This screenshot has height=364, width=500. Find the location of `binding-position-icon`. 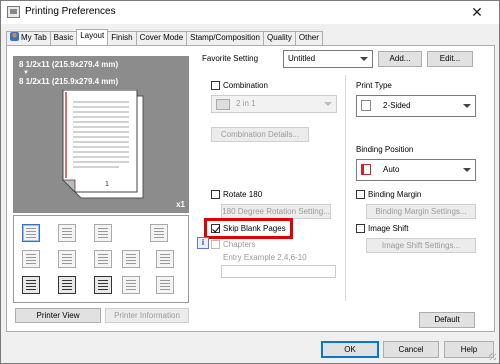

binding-position-icon is located at coordinates (366, 169).